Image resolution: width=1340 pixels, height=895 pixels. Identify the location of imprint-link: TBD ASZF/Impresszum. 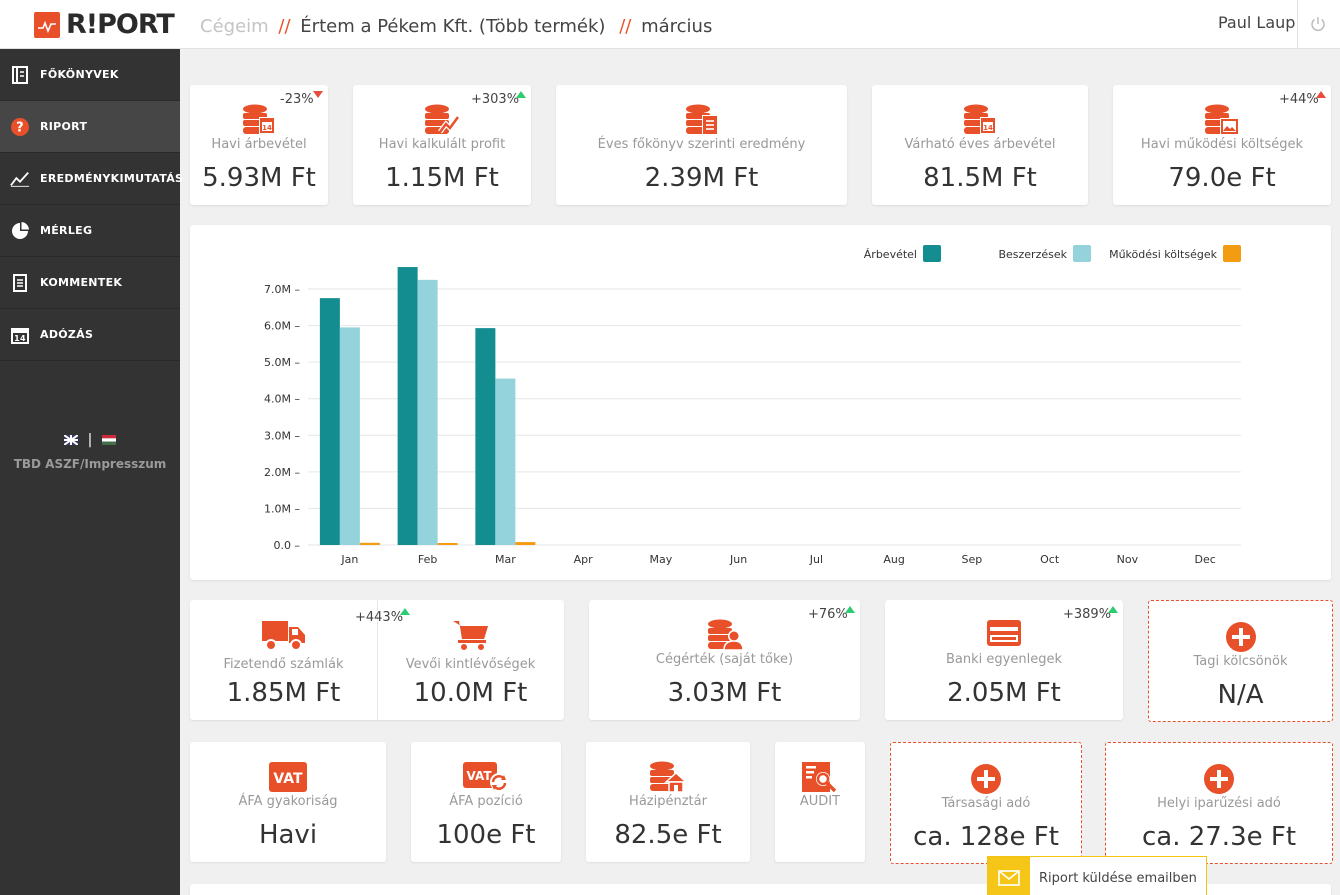
(90, 464).